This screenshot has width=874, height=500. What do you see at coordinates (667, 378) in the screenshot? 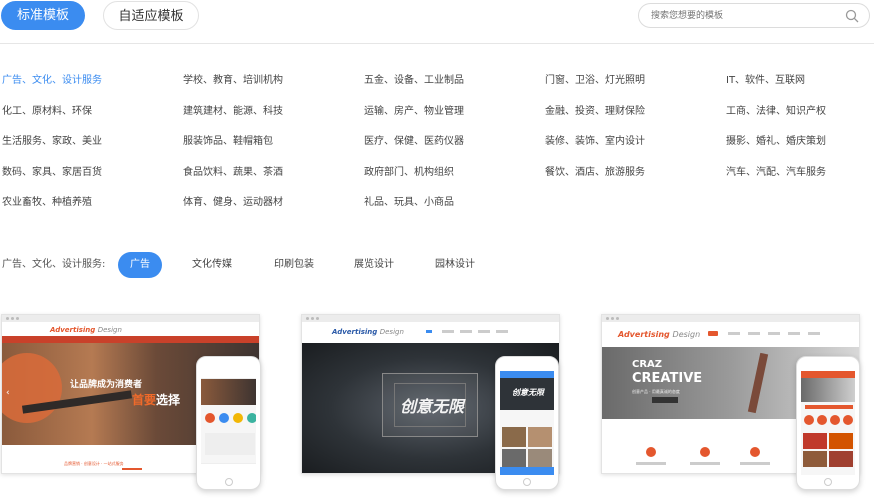
I see `hero-creative: CREATIVE` at bounding box center [667, 378].